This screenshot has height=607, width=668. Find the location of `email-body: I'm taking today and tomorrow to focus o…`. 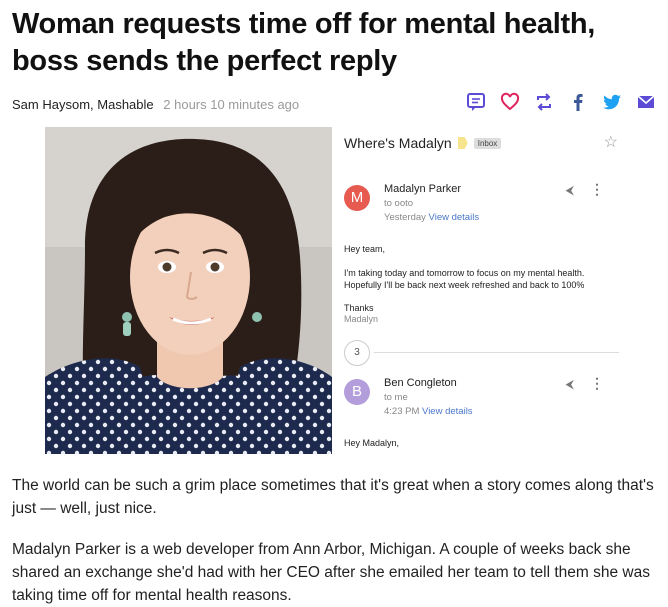

email-body: I'm taking today and tomorrow to focus o… is located at coordinates (464, 279).